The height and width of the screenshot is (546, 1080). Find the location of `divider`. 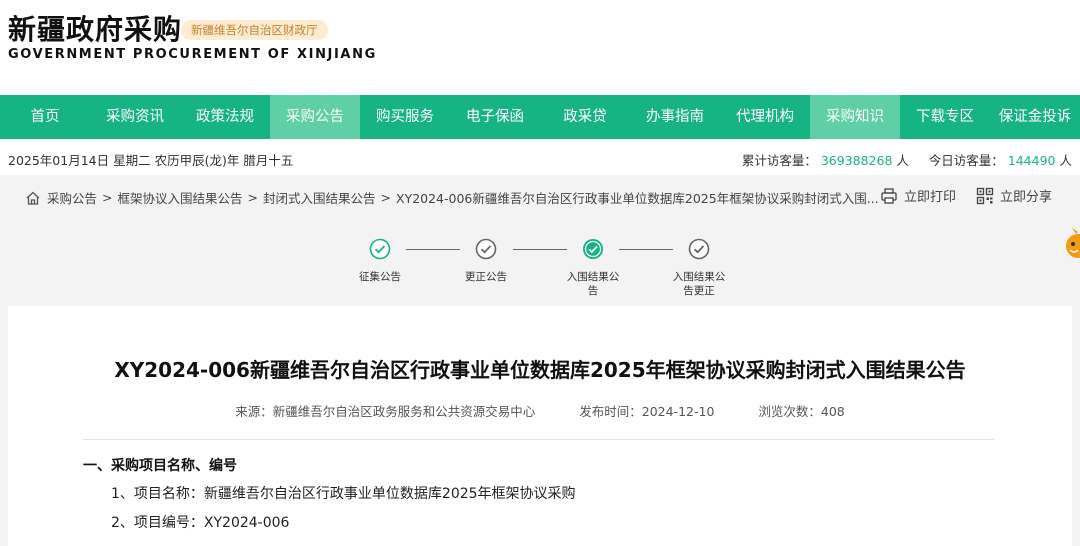

divider is located at coordinates (539, 439).